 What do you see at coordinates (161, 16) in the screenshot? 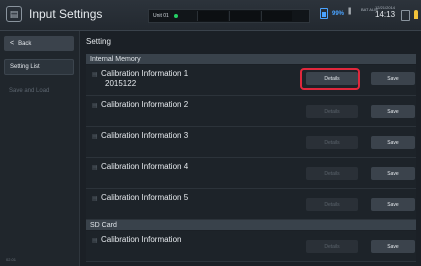
I see `unit-label: Unit 01` at bounding box center [161, 16].